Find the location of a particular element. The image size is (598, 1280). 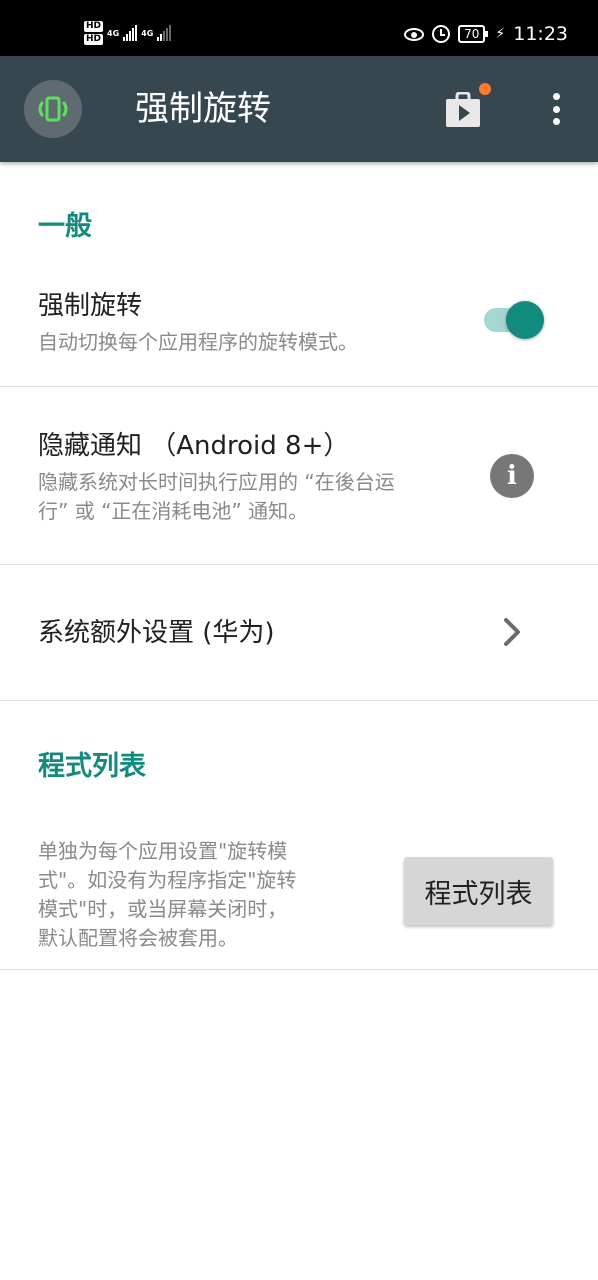

force-rotation-title: 强制旋转 is located at coordinates (90, 306).